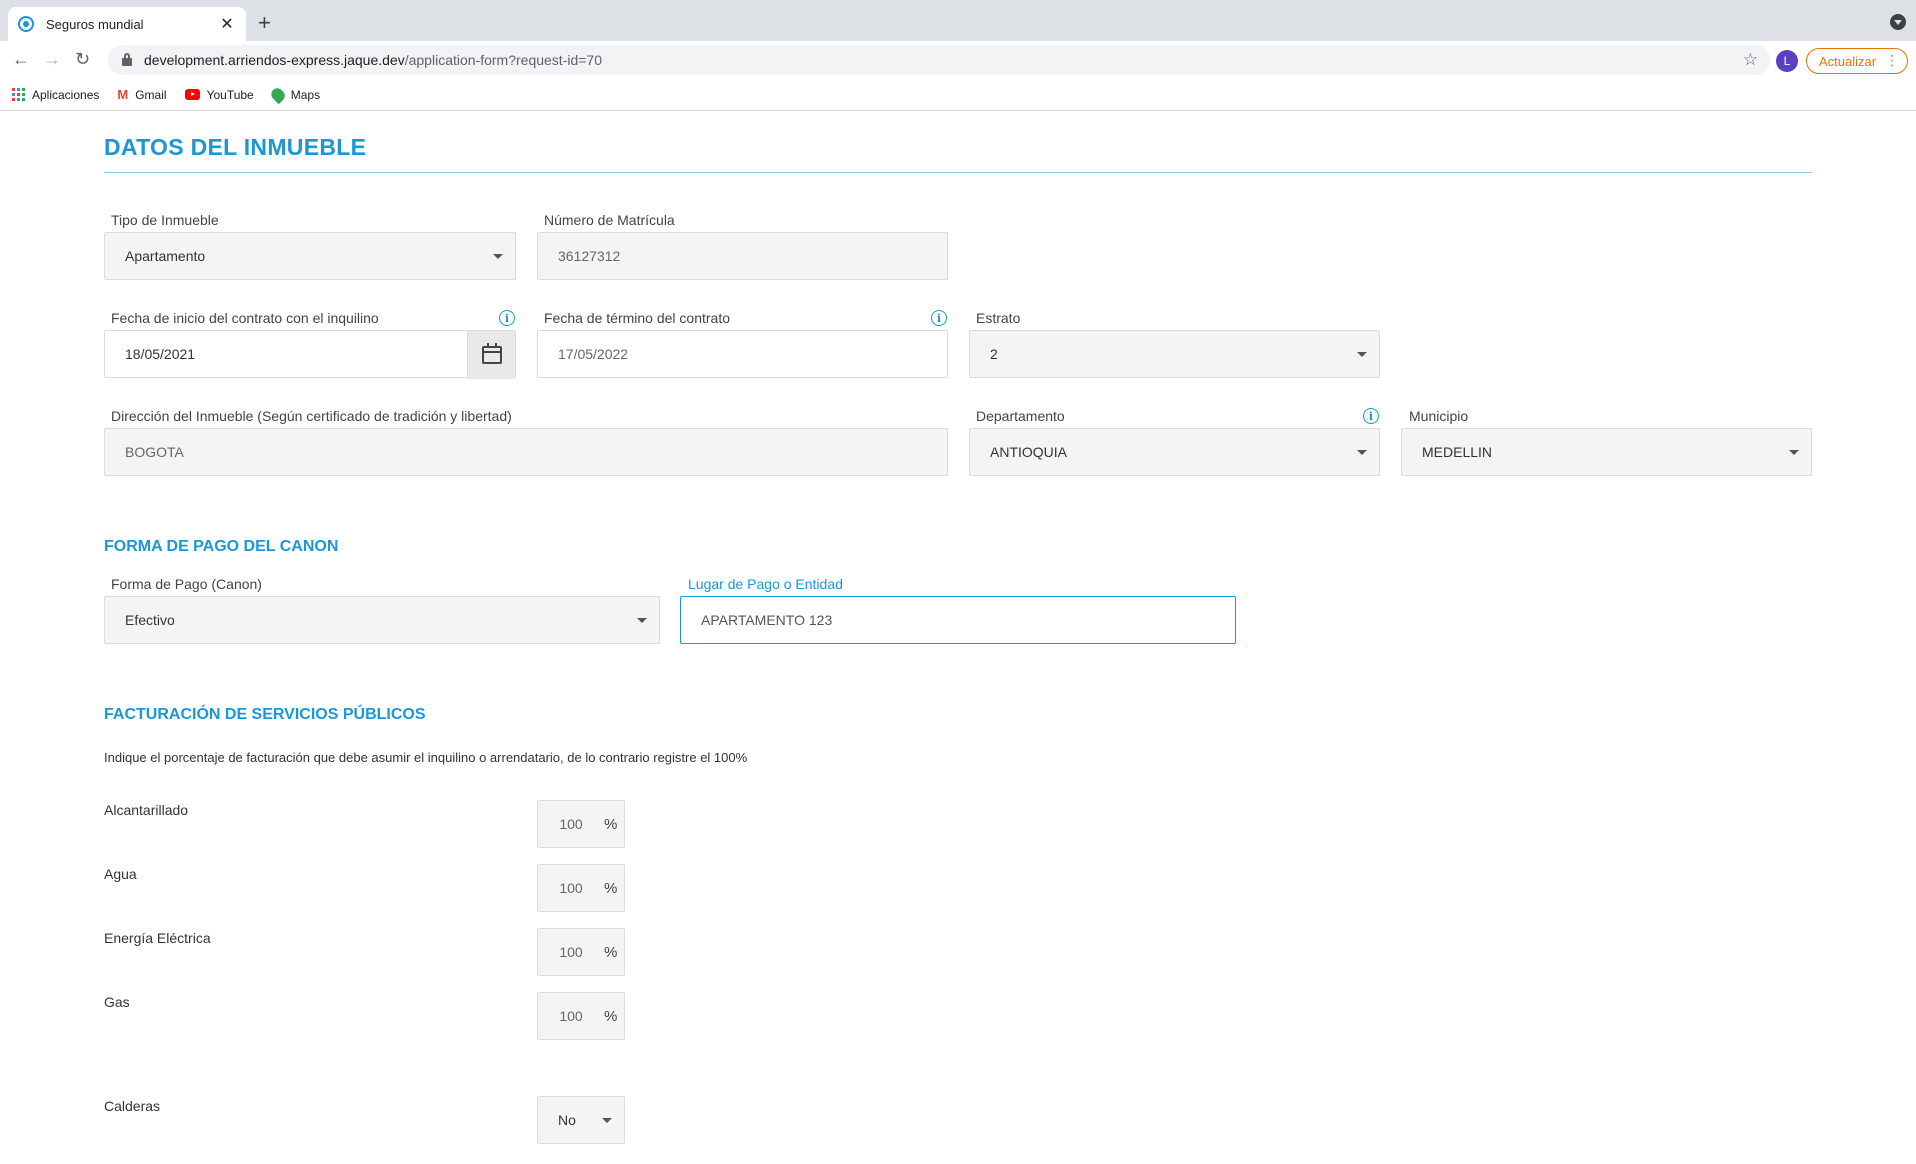 This screenshot has height=1164, width=1916. What do you see at coordinates (958, 172) in the screenshot?
I see `section-divider` at bounding box center [958, 172].